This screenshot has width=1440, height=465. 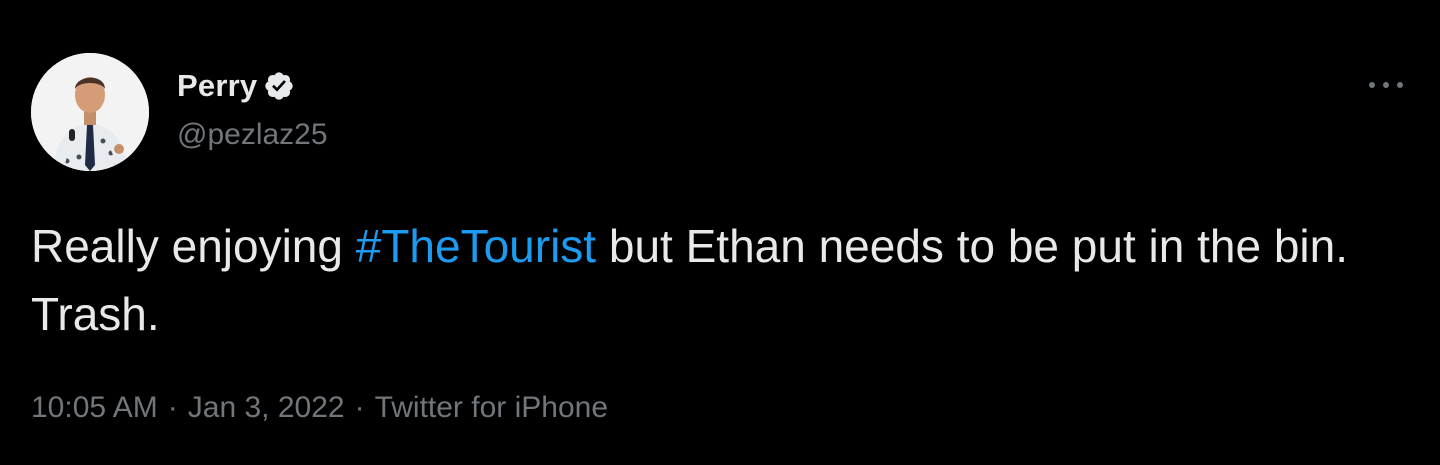 What do you see at coordinates (476, 246) in the screenshot?
I see `hashtag-link: #TheTourist` at bounding box center [476, 246].